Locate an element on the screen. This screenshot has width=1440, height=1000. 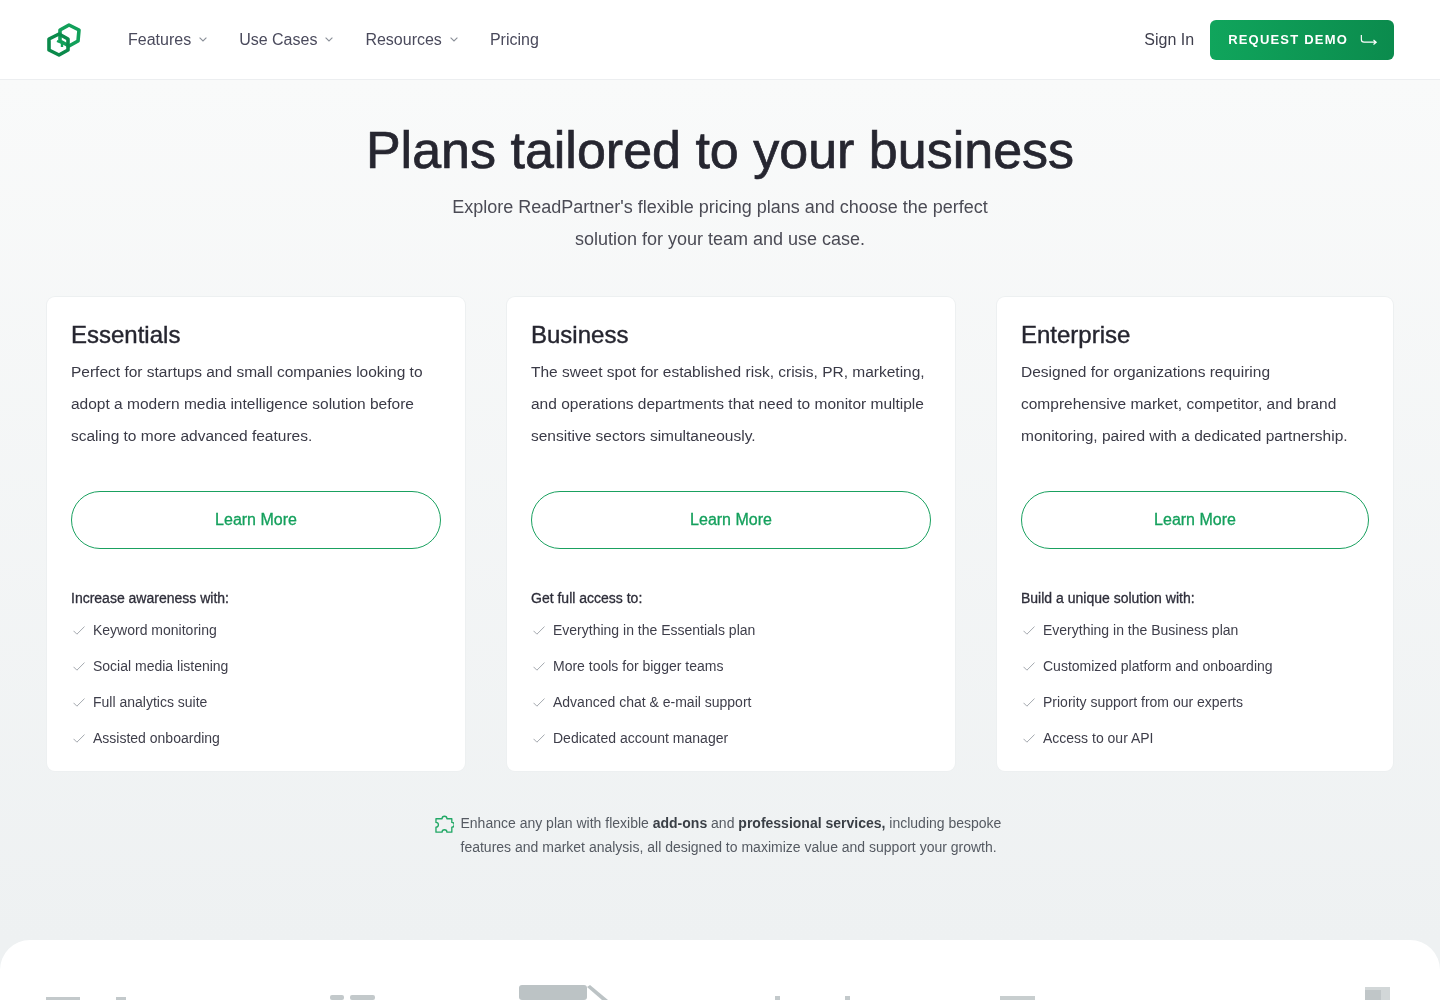
request-demo-button: REQUEST DEMO is located at coordinates (1302, 39).